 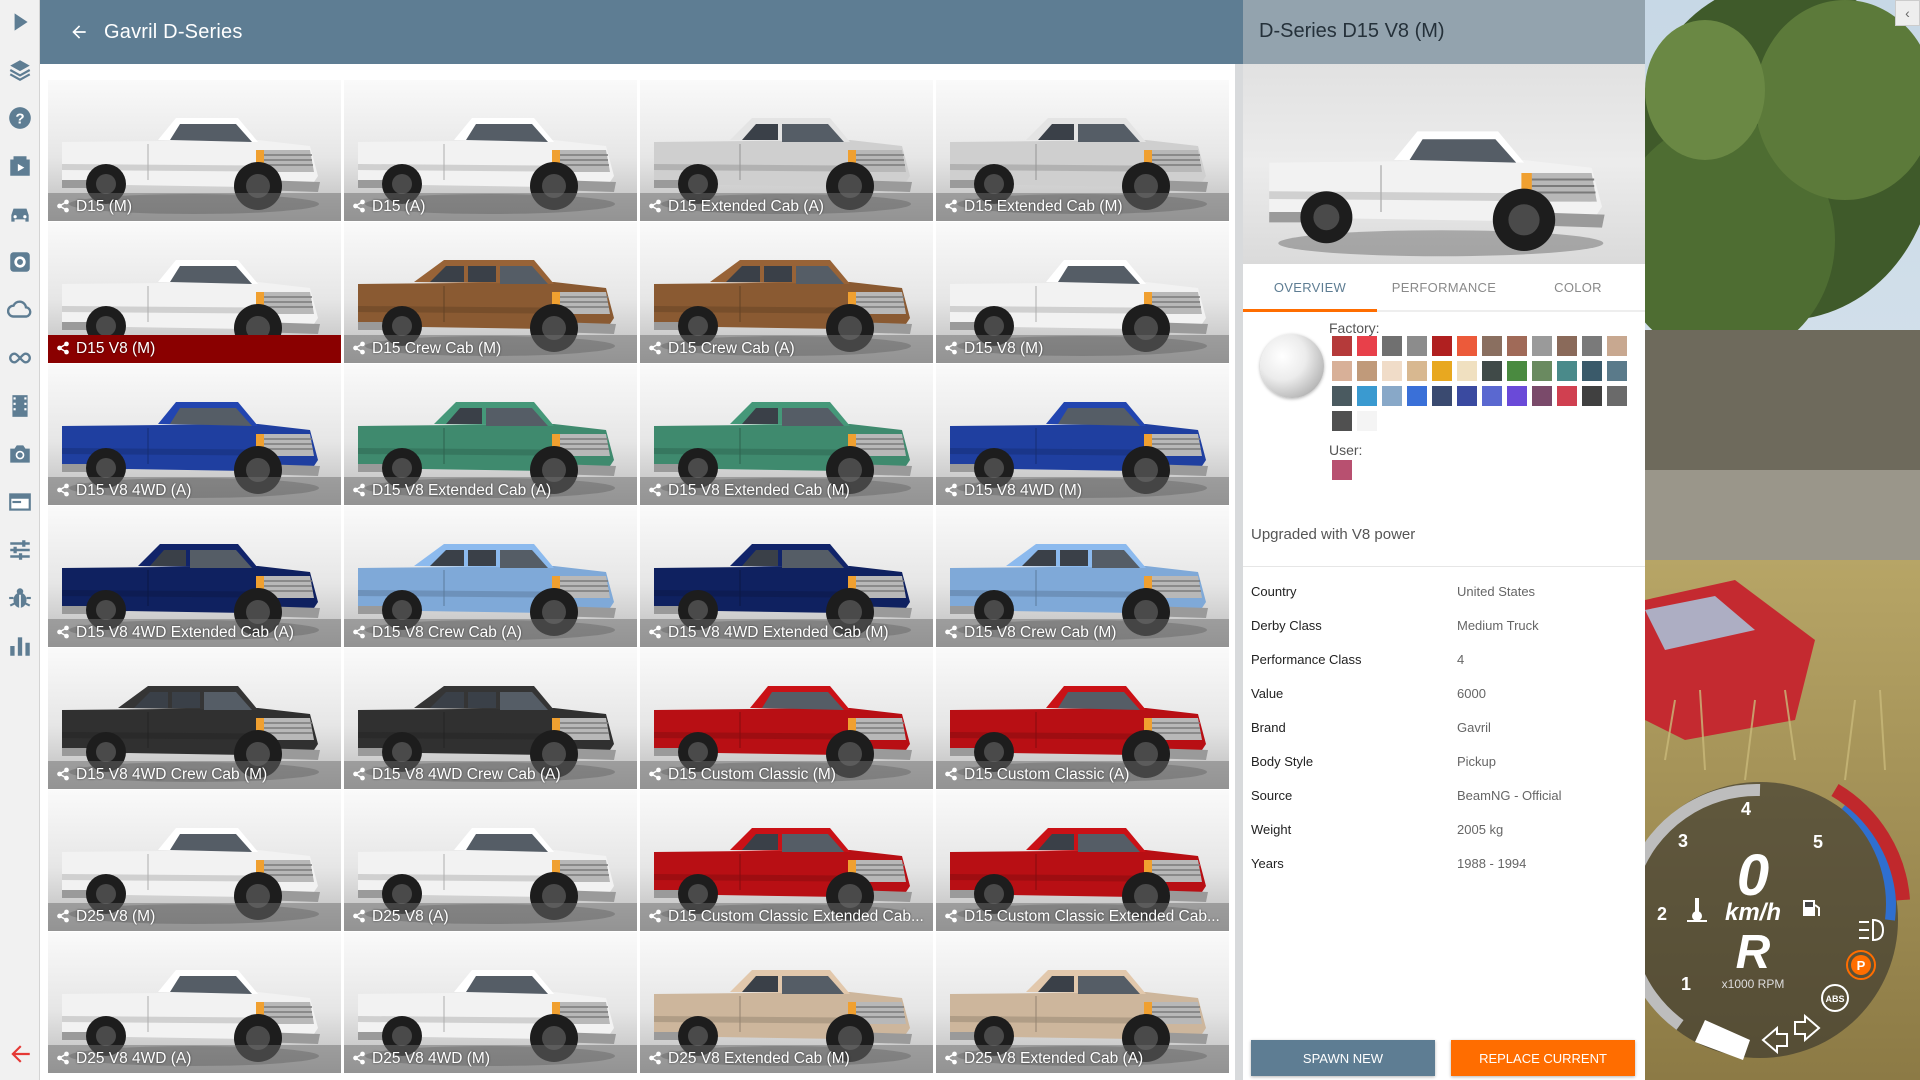 I want to click on user-color-swatch, so click(x=1342, y=470).